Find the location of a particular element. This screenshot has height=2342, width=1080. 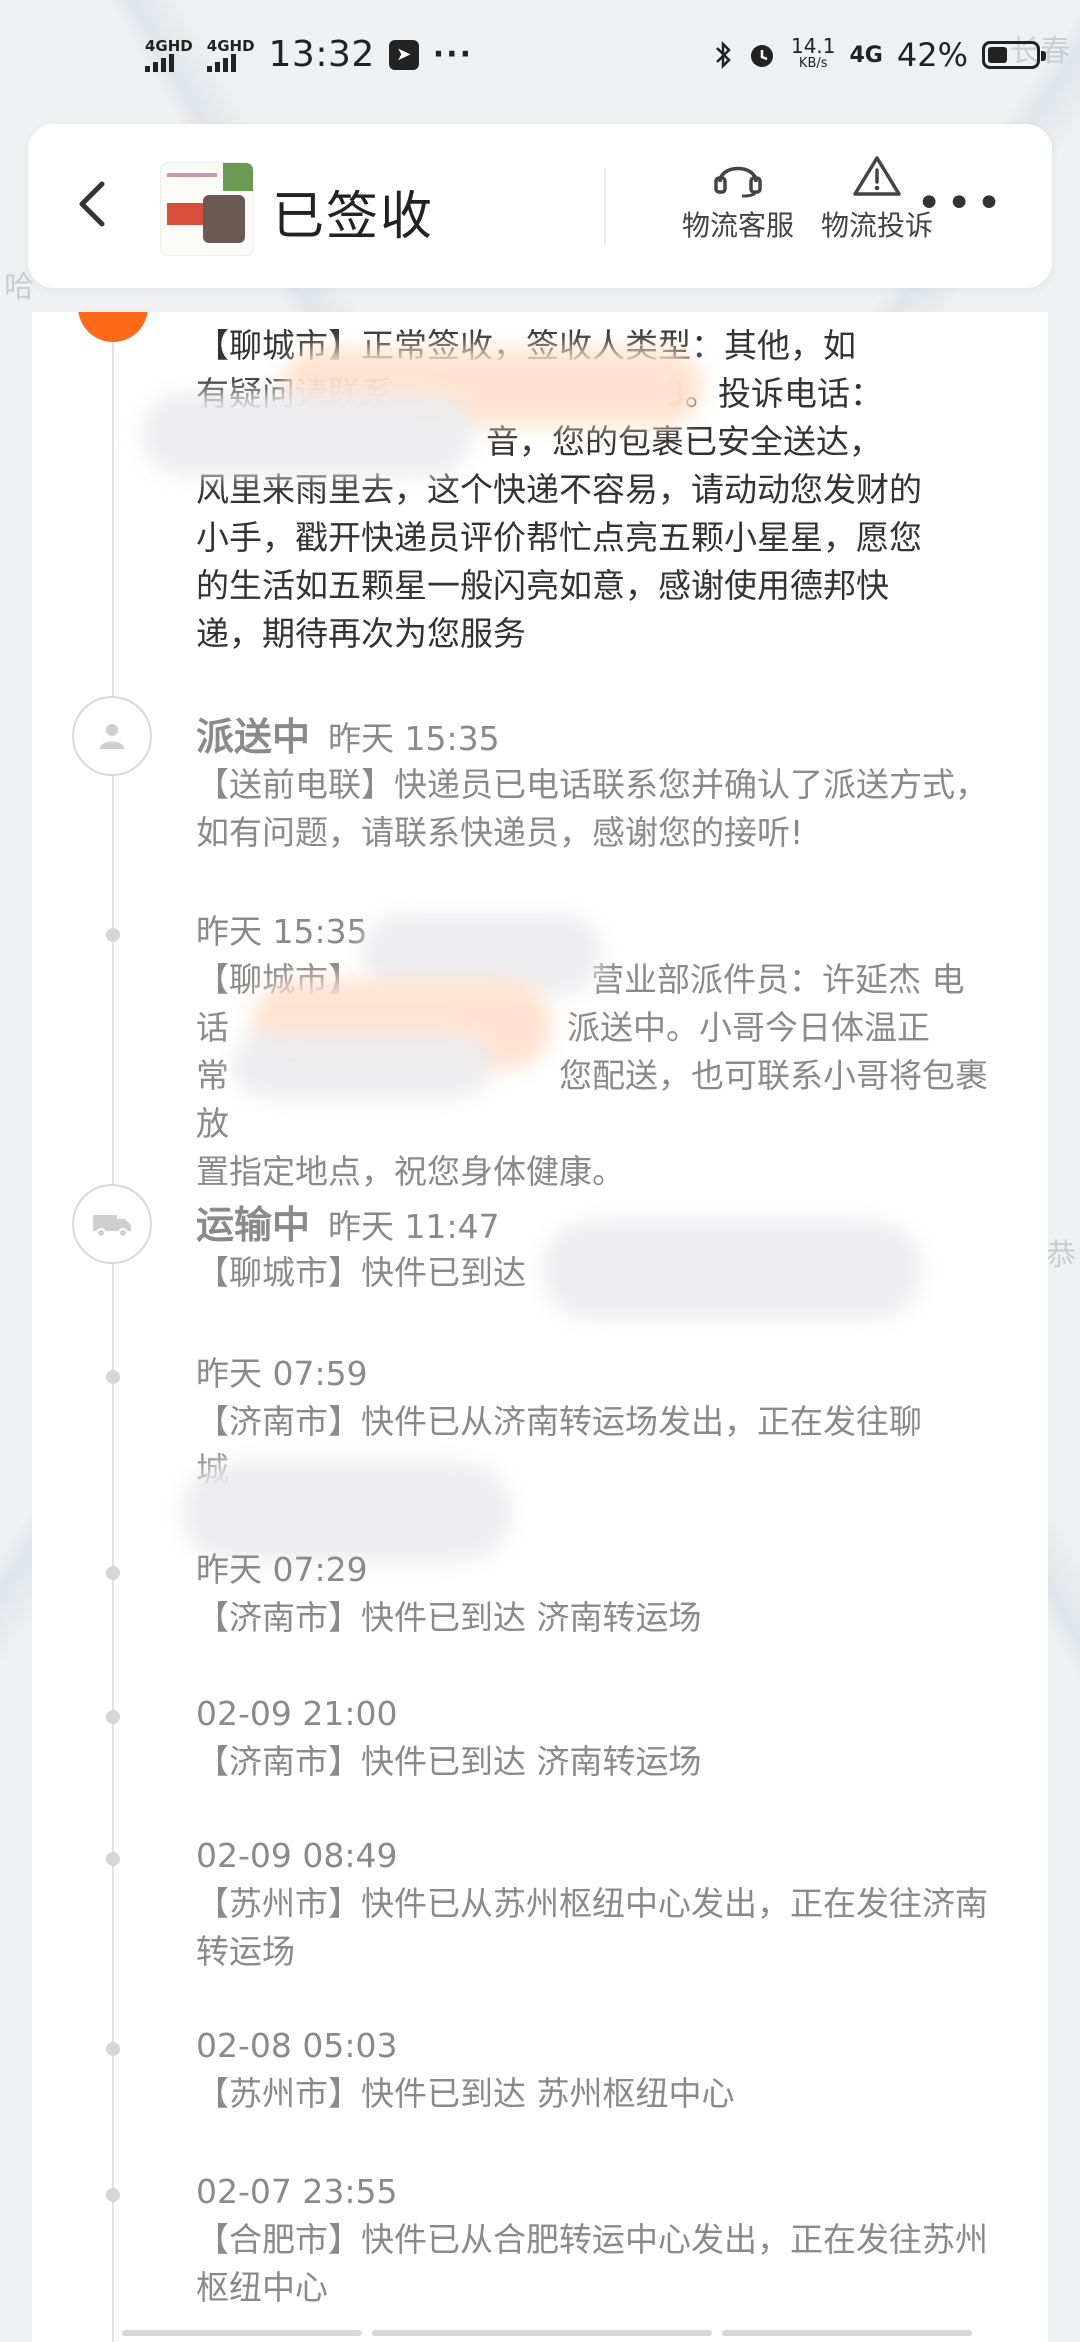

network-type: 4G is located at coordinates (866, 55).